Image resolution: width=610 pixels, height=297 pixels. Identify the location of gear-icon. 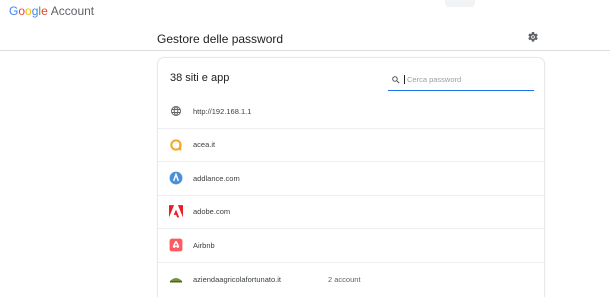
(533, 36).